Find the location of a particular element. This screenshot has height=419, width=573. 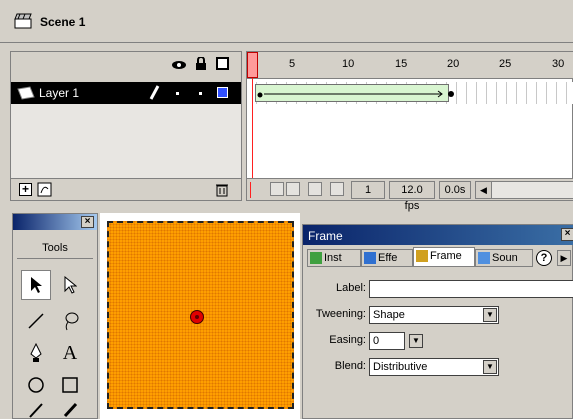

visibility-dot is located at coordinates (177, 93).